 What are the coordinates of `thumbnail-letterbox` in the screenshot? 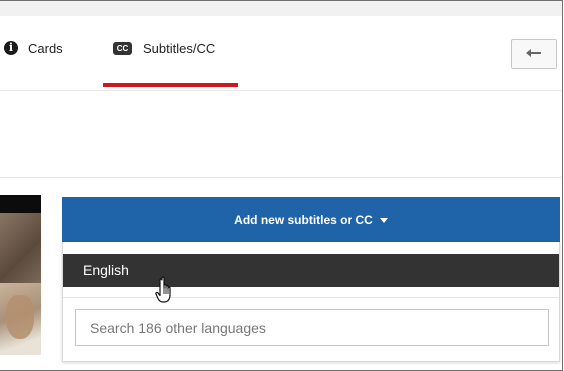 It's located at (20, 204).